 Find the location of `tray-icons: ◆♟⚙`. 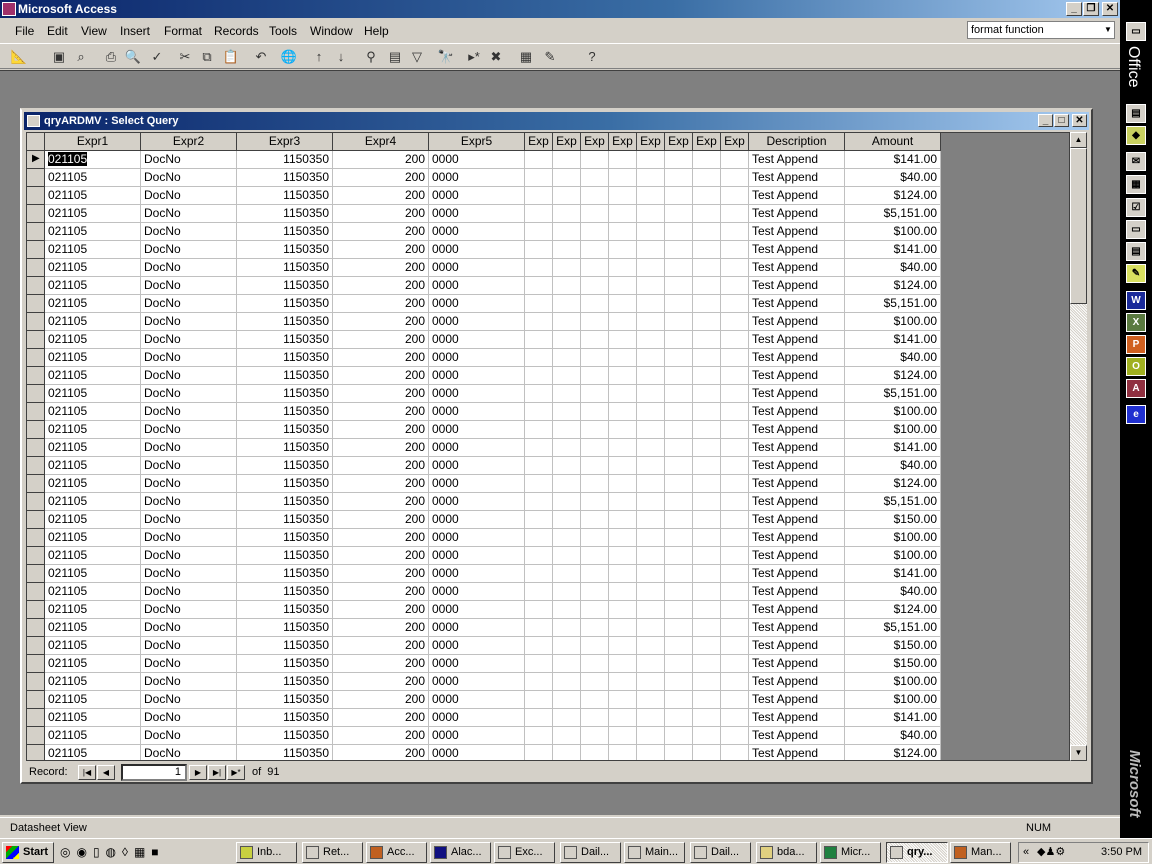

tray-icons: ◆♟⚙ is located at coordinates (1051, 852).